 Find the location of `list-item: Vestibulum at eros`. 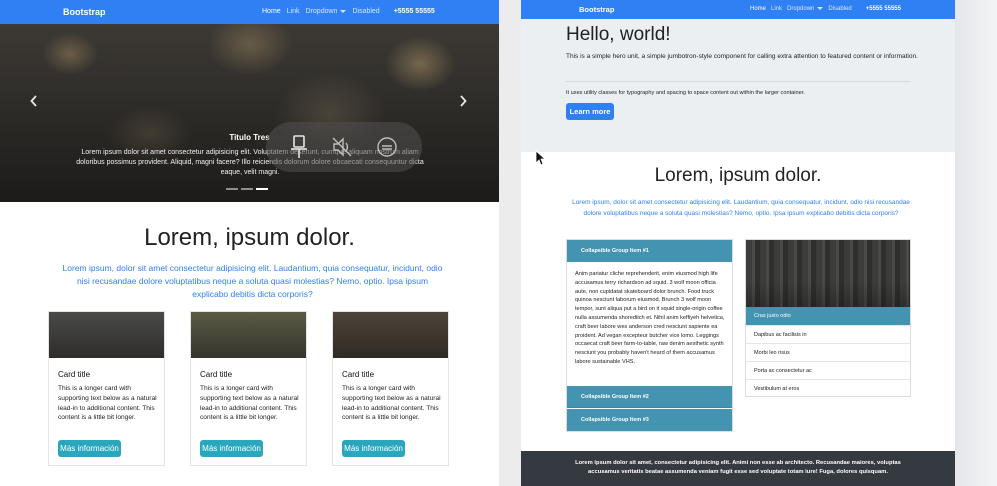

list-item: Vestibulum at eros is located at coordinates (828, 388).